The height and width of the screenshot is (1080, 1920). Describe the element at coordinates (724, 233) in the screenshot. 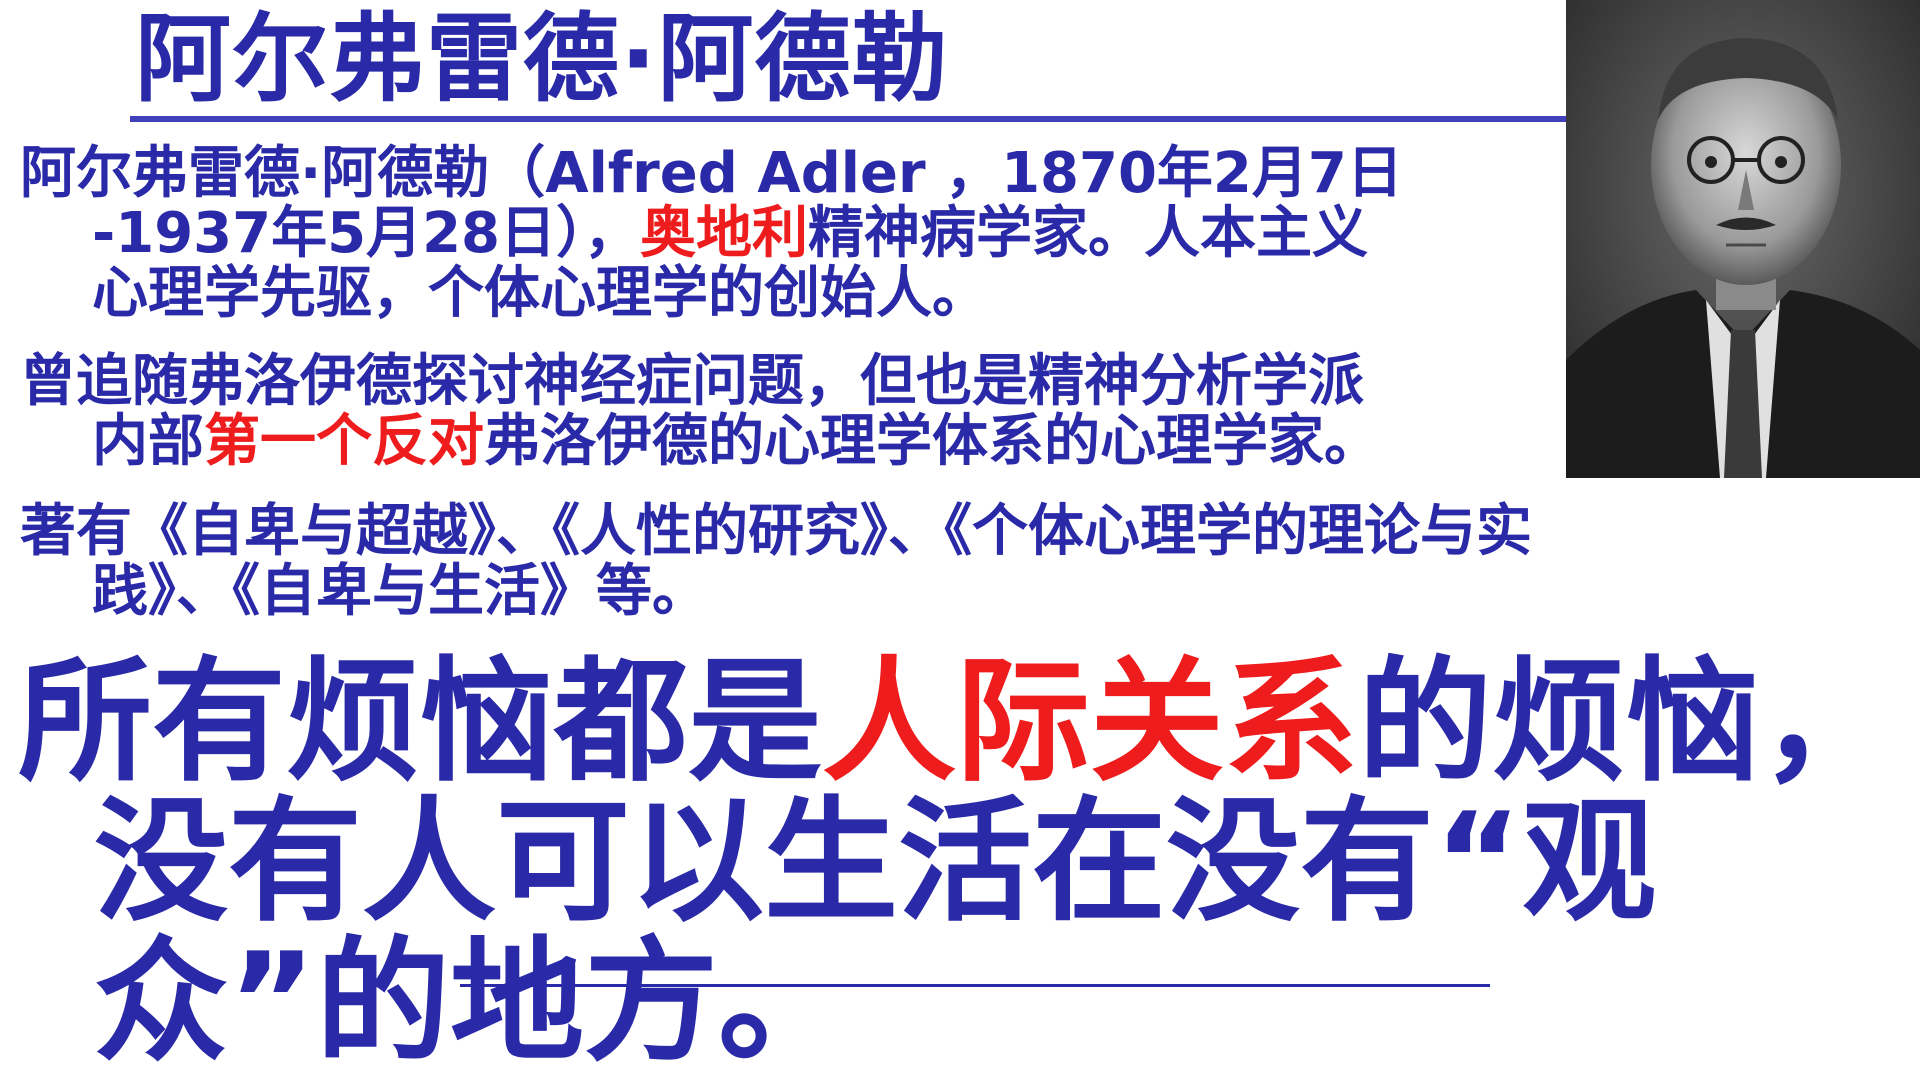

I see `highlight-austria: 奥地利` at that location.